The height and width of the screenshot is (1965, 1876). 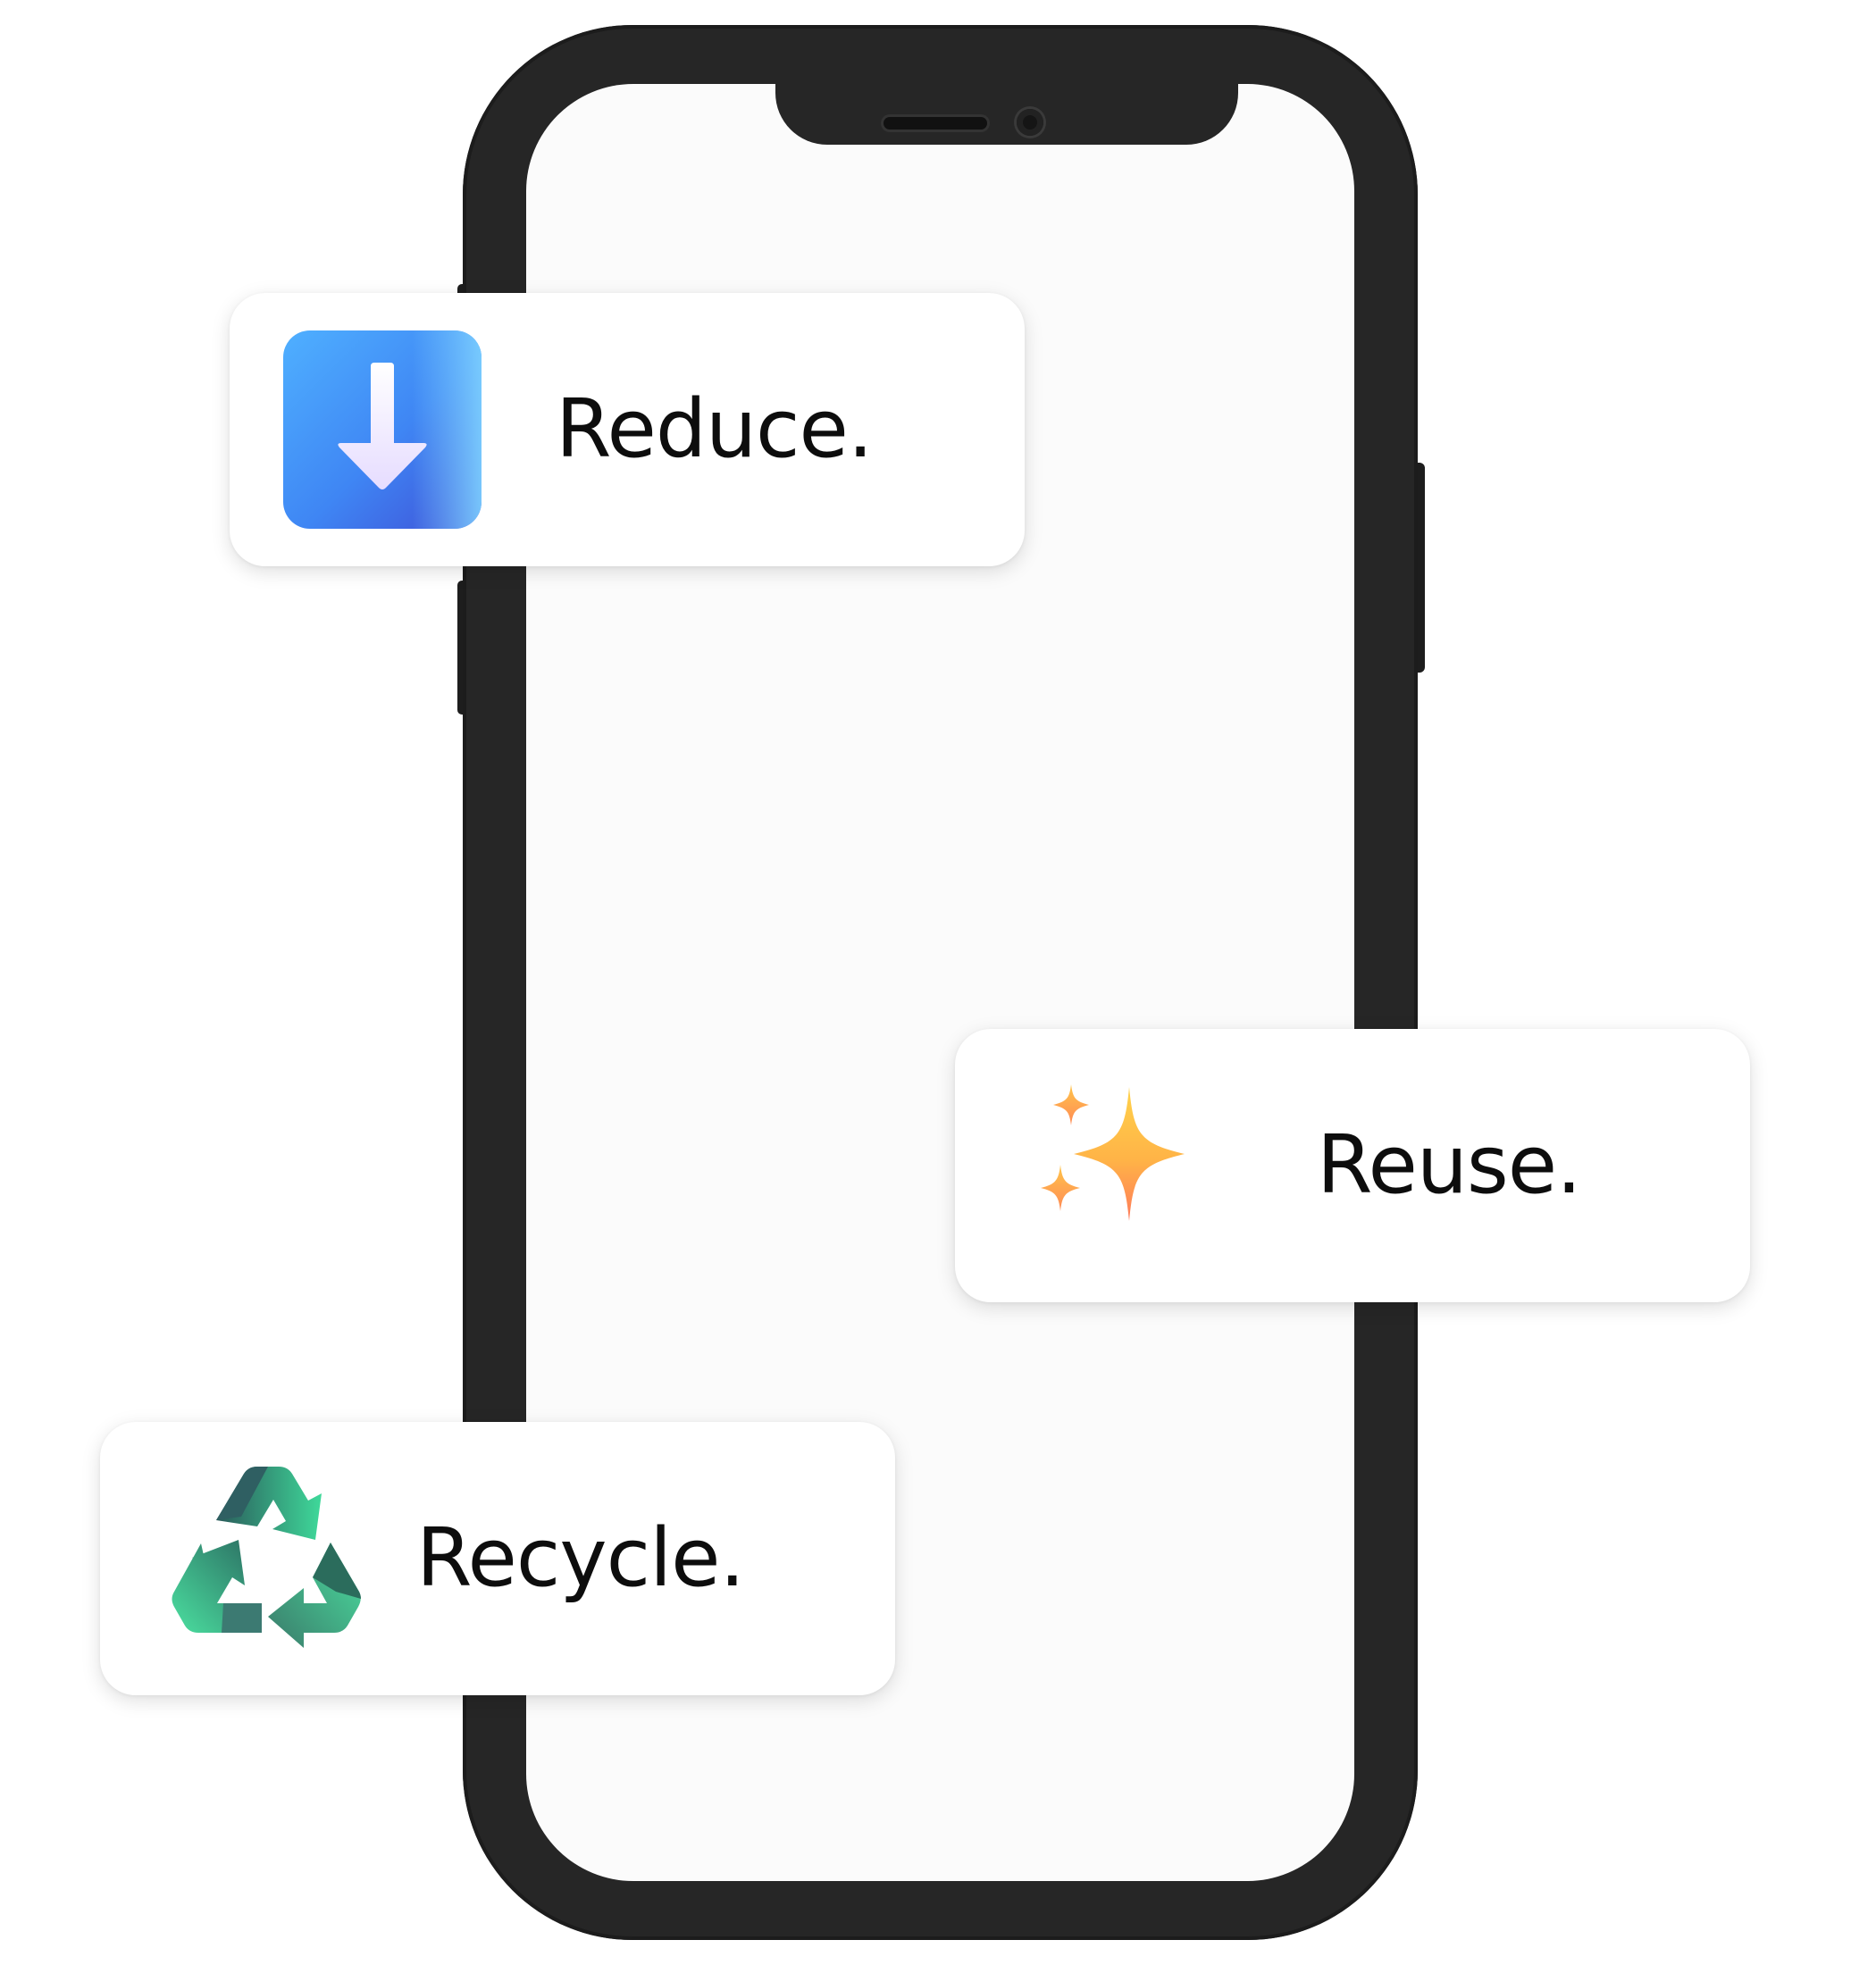 What do you see at coordinates (935, 123) in the screenshot?
I see `speaker-grille` at bounding box center [935, 123].